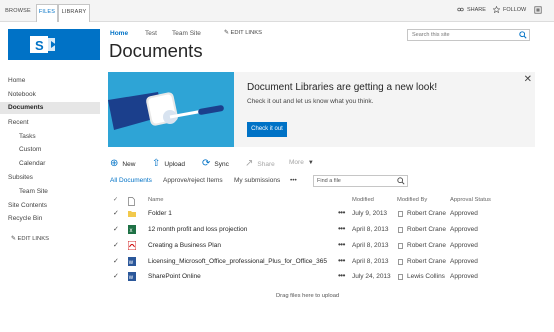 Image resolution: width=554 pixels, height=332 pixels. What do you see at coordinates (20, 177) in the screenshot?
I see `leftnav-subsites: Subsites` at bounding box center [20, 177].